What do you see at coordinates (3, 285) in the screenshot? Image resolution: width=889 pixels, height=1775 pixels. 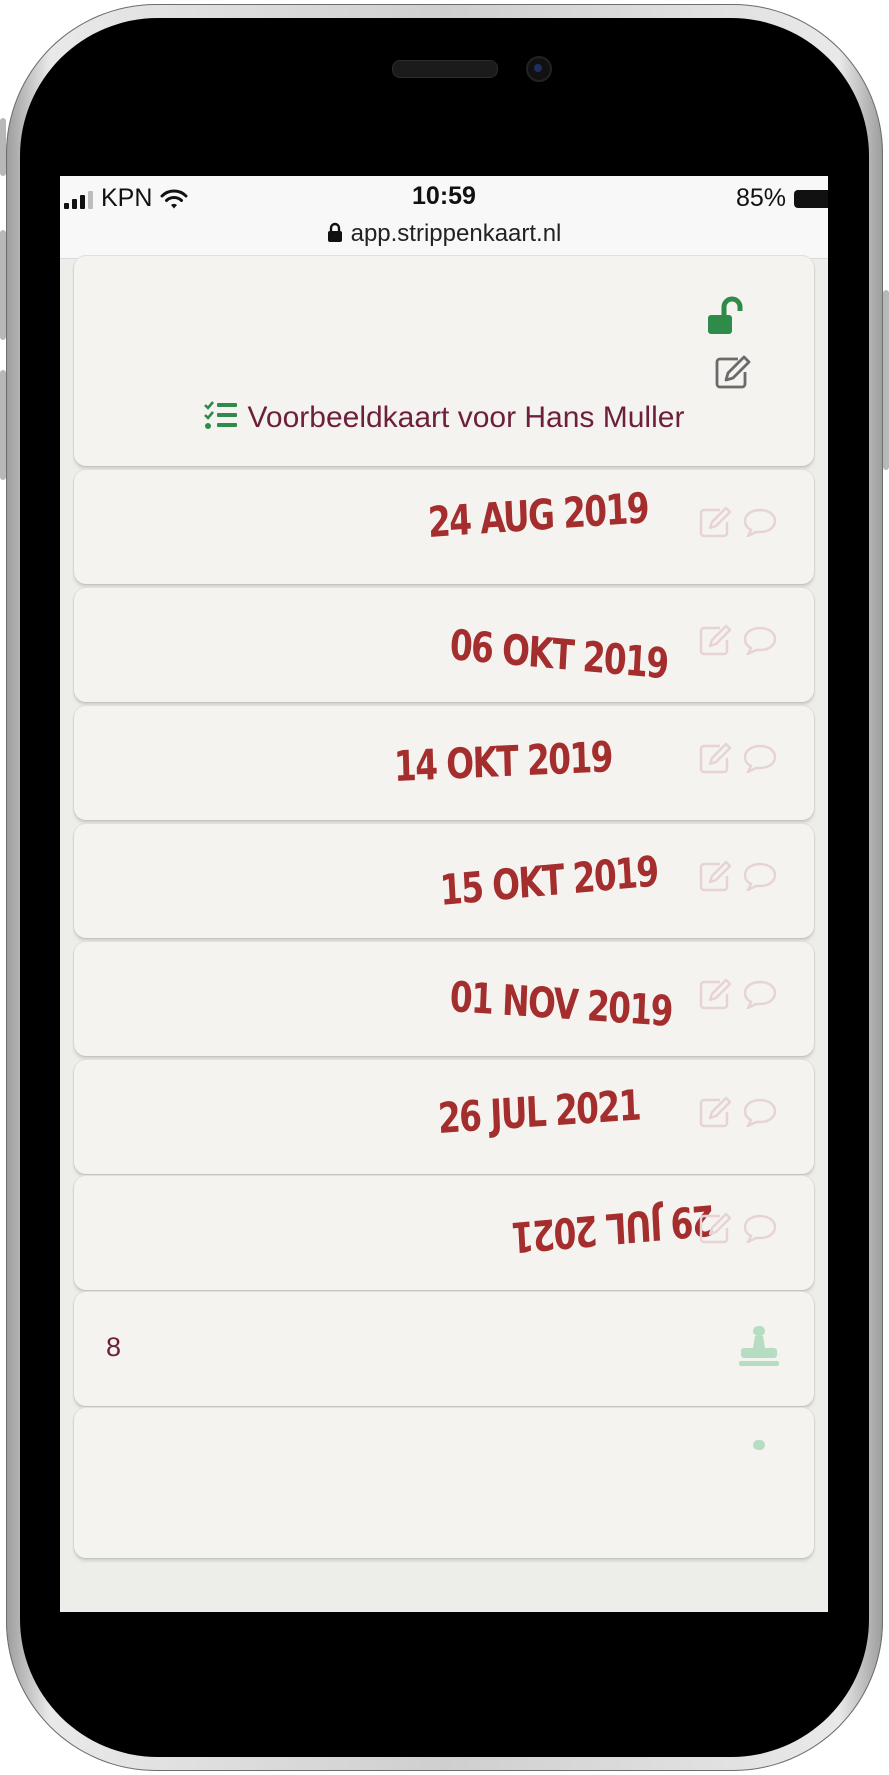 I see `volume-up-button` at bounding box center [3, 285].